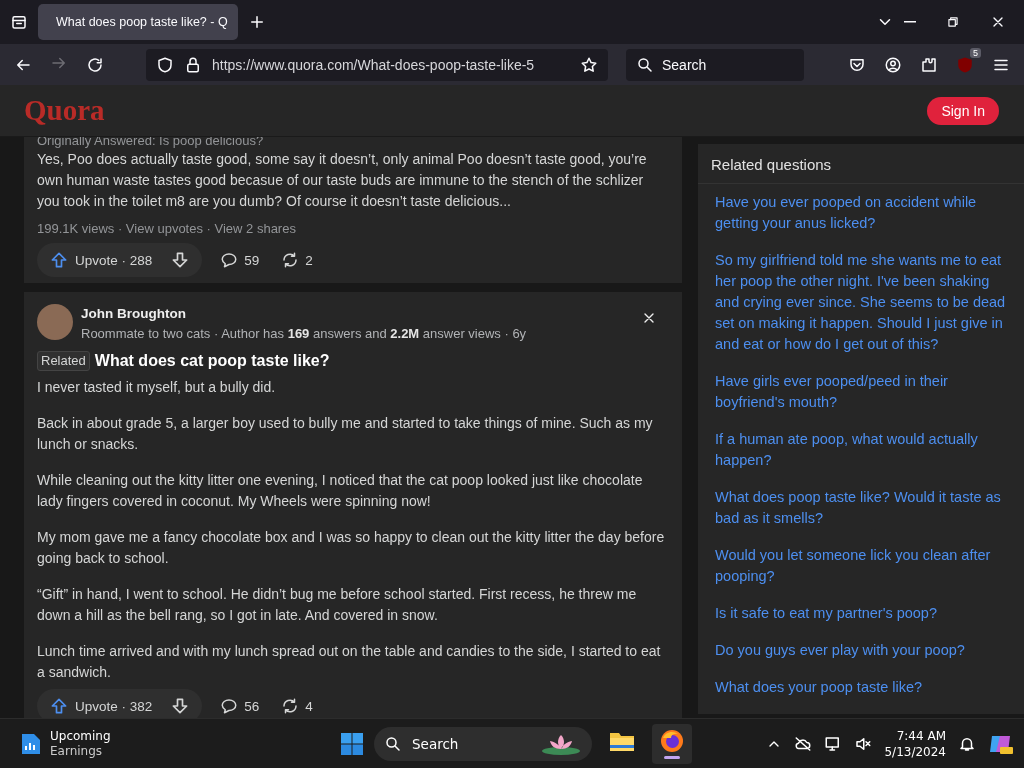 This screenshot has width=1024, height=768. What do you see at coordinates (351, 314) in the screenshot?
I see `author-name: John Broughton` at bounding box center [351, 314].